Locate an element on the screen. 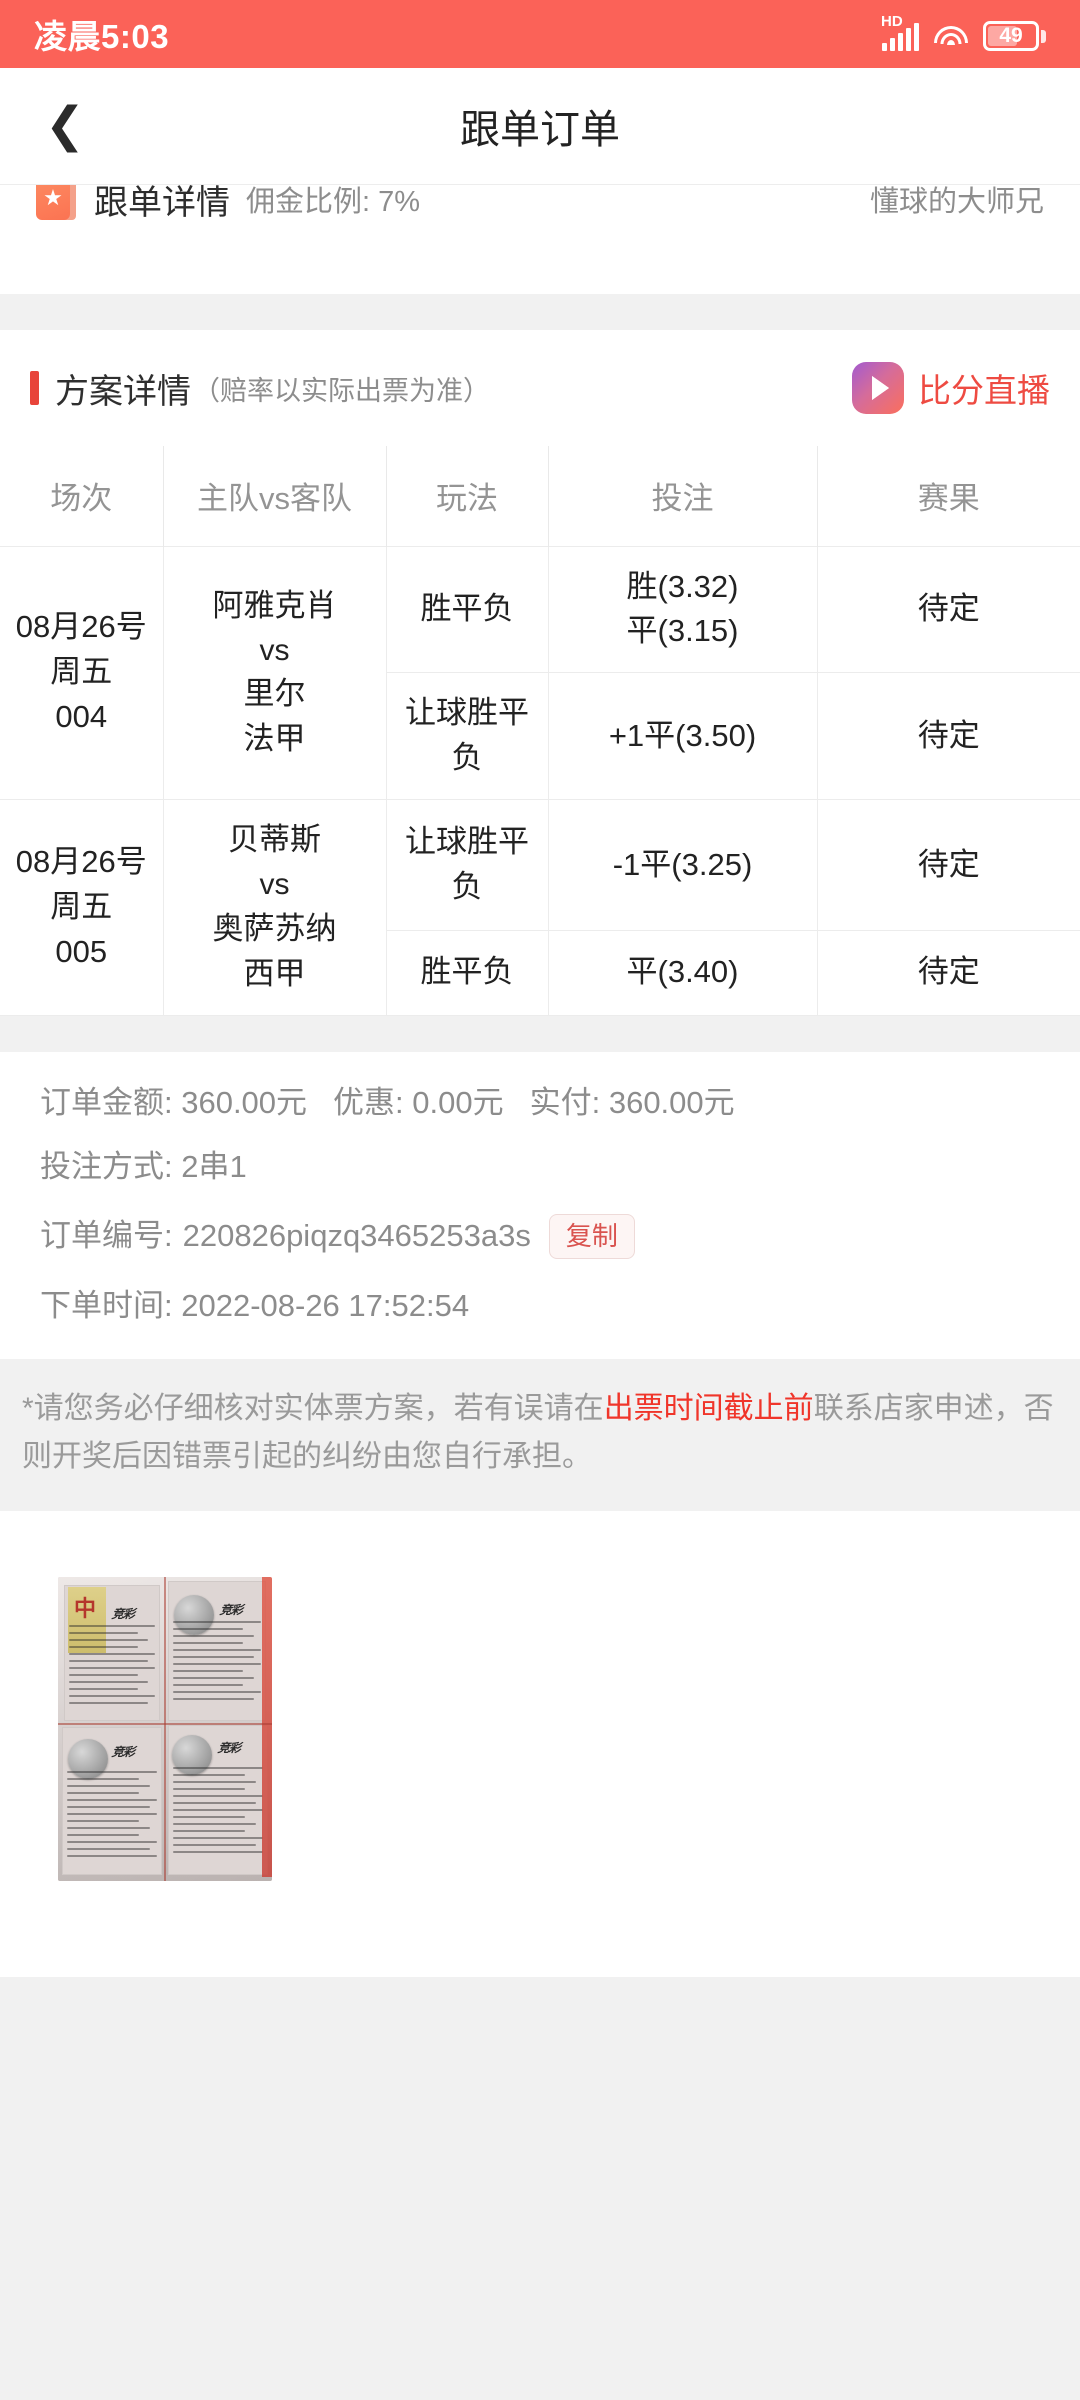 The image size is (1080, 2400). battery-percent: 49 is located at coordinates (1011, 35).